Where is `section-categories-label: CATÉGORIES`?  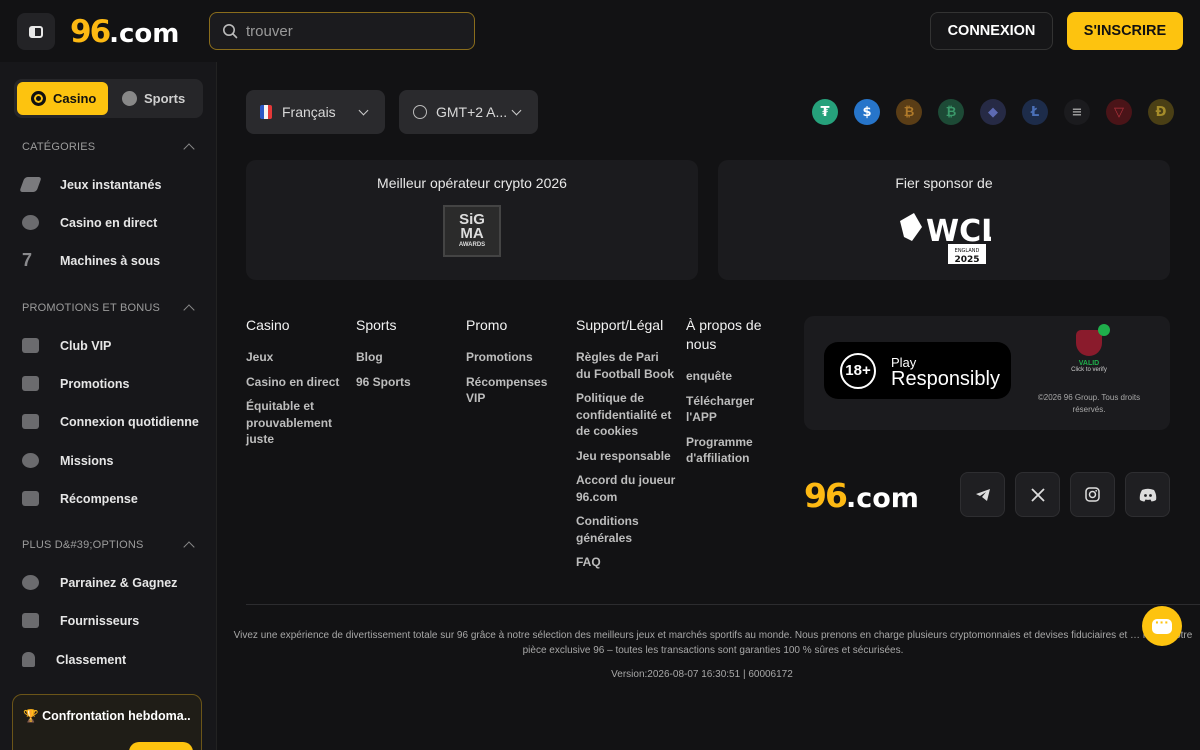 section-categories-label: CATÉGORIES is located at coordinates (59, 147).